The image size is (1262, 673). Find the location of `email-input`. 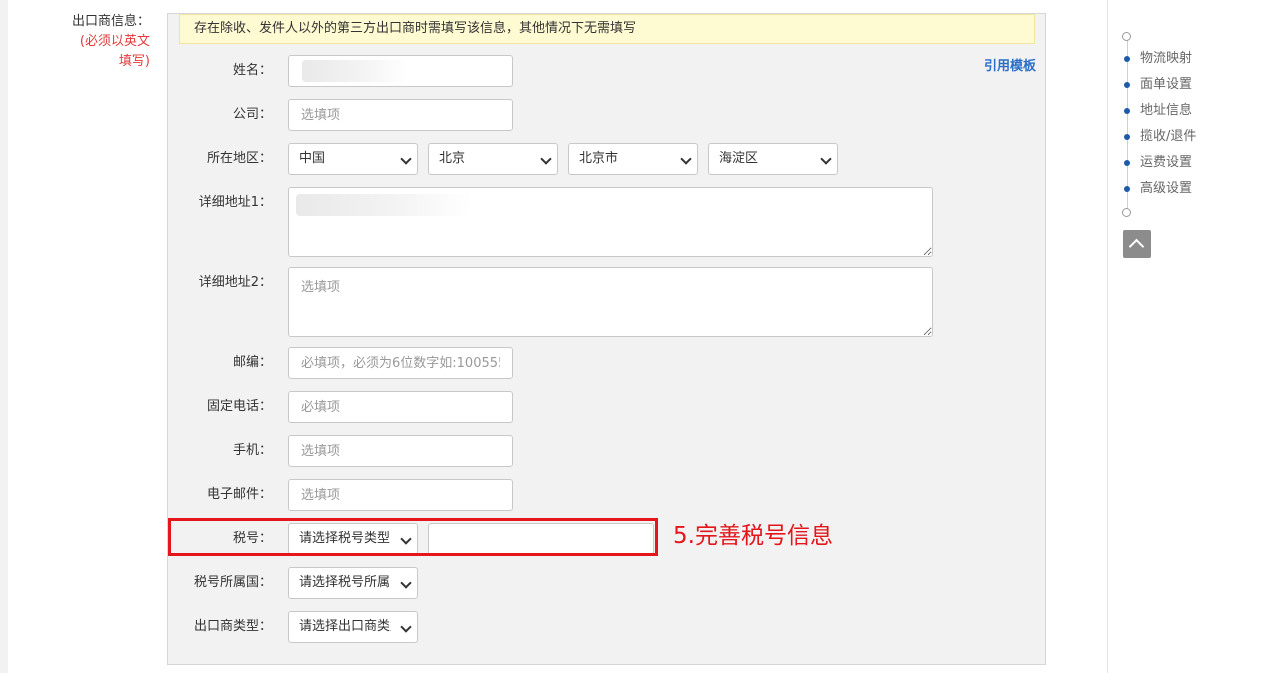

email-input is located at coordinates (400, 495).